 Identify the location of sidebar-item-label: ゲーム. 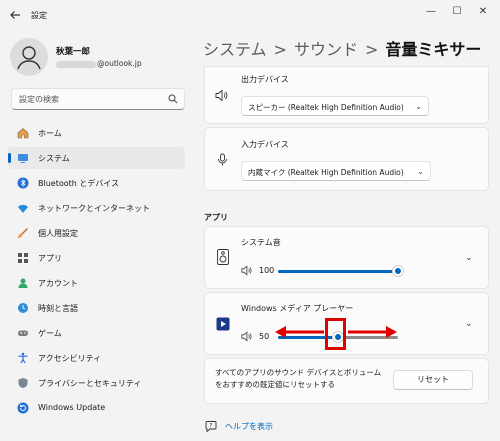
(50, 333).